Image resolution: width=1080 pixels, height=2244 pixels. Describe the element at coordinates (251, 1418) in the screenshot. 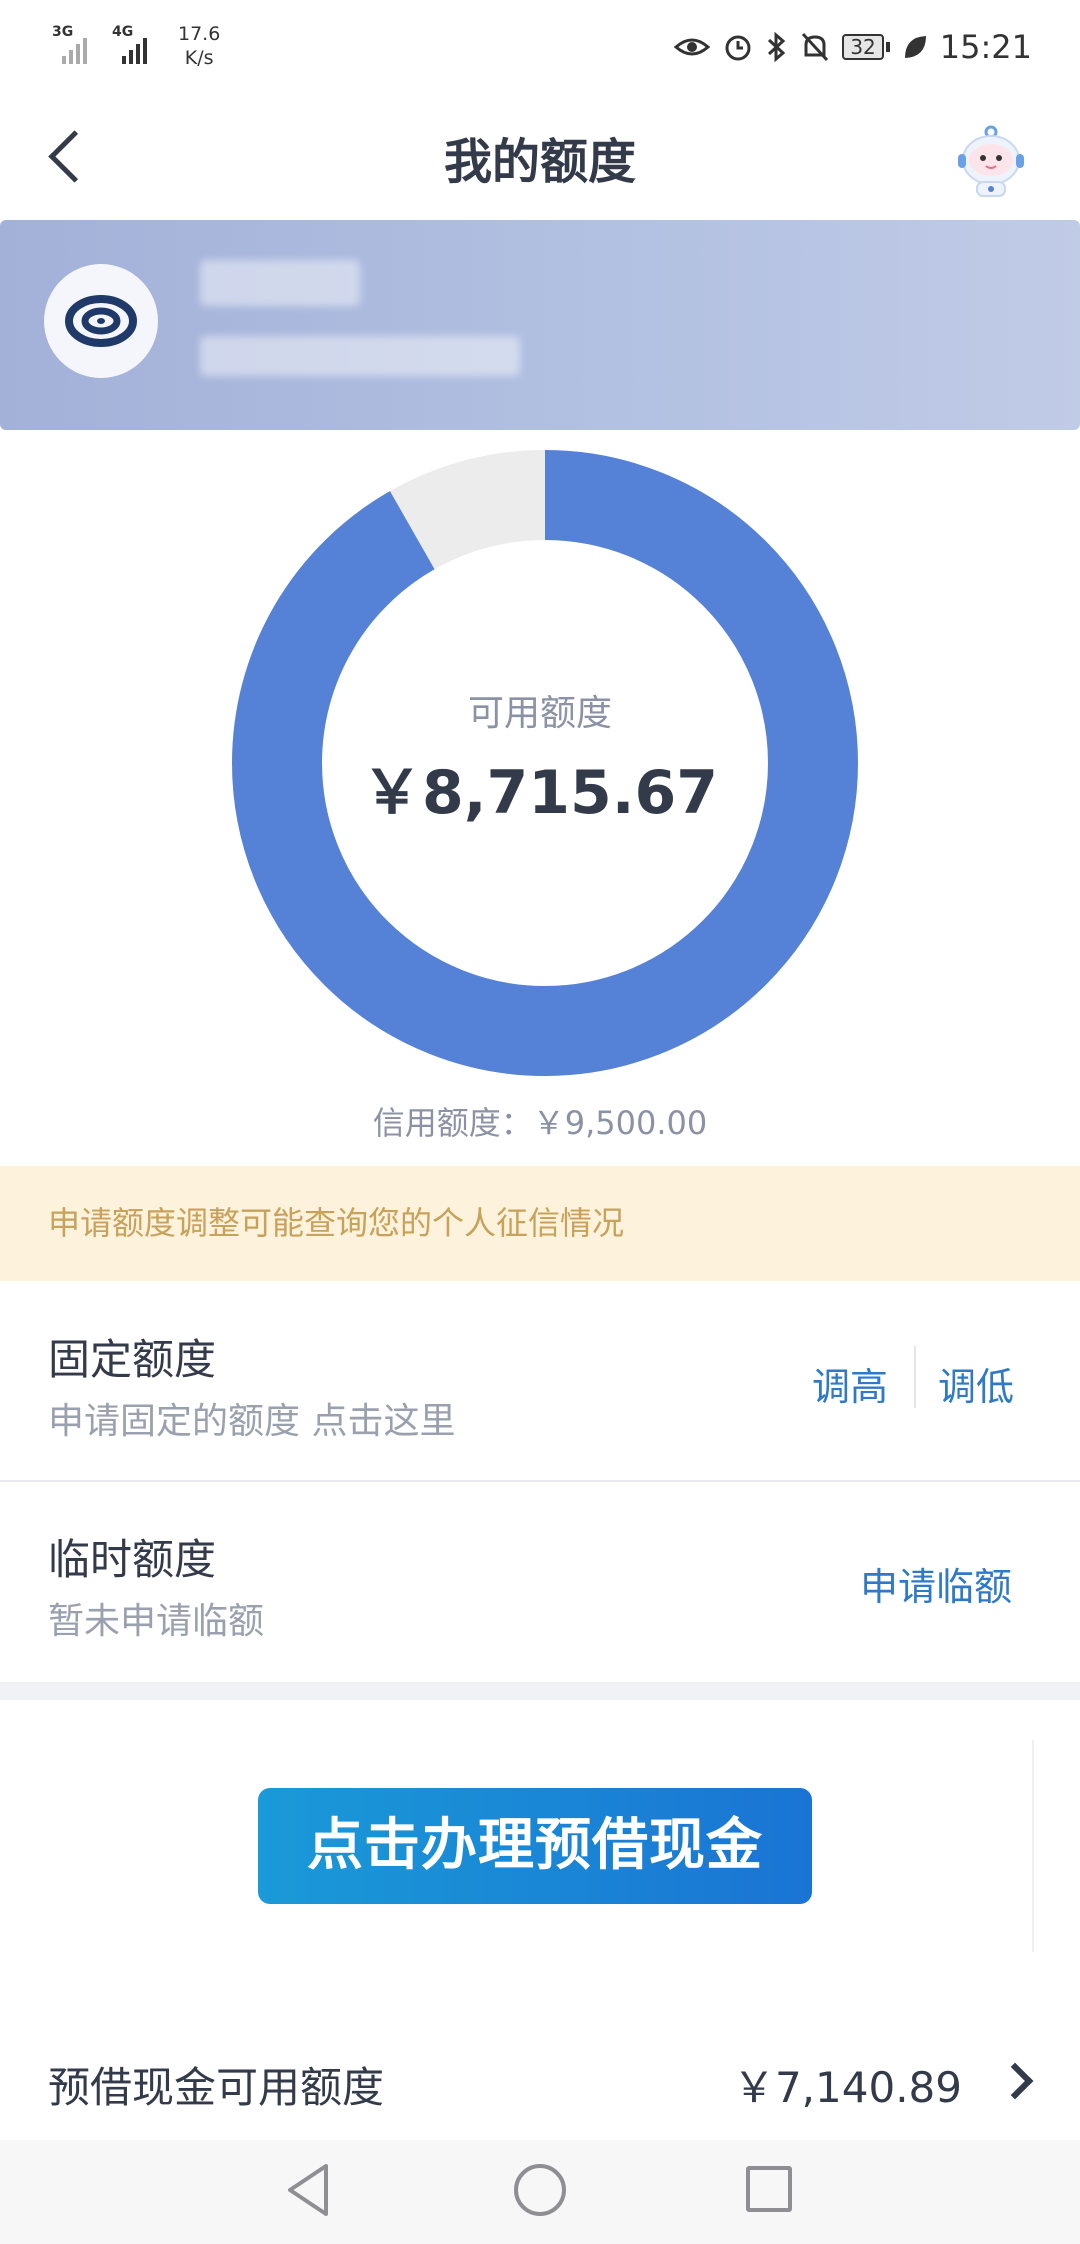

I see `fixed-quota-subtitle: 申请固定的额度 点击这里` at that location.